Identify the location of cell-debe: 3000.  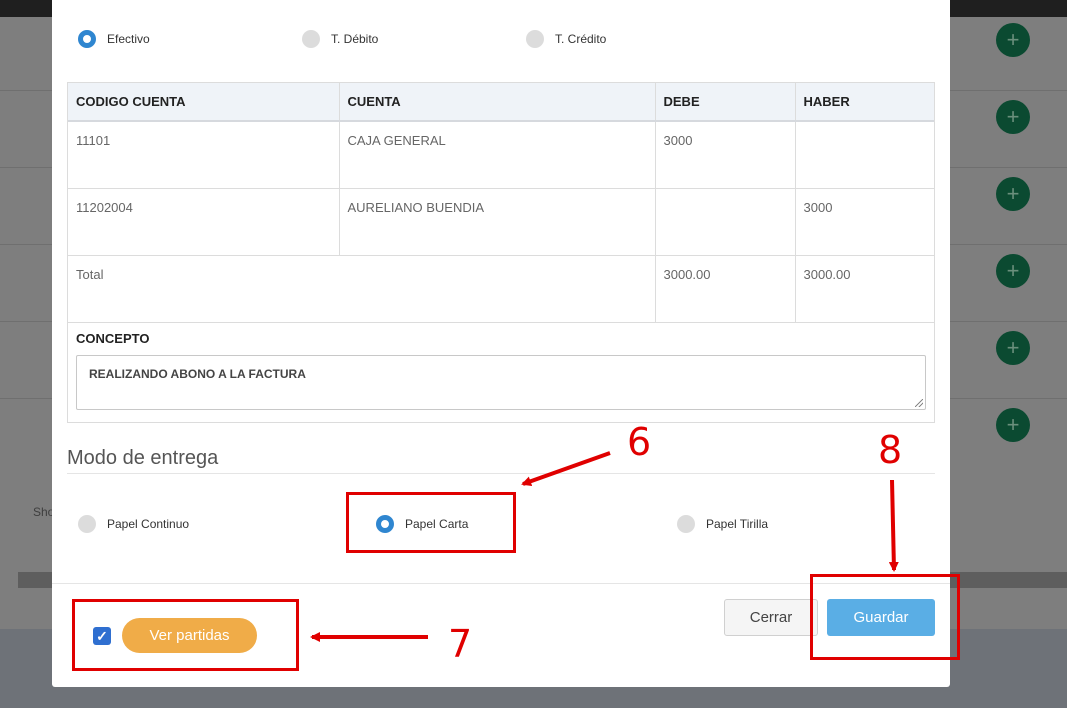
(725, 155).